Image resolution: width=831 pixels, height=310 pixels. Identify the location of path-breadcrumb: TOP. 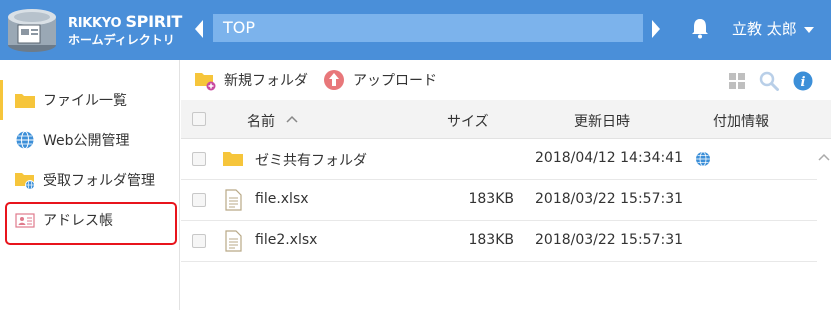
(428, 28).